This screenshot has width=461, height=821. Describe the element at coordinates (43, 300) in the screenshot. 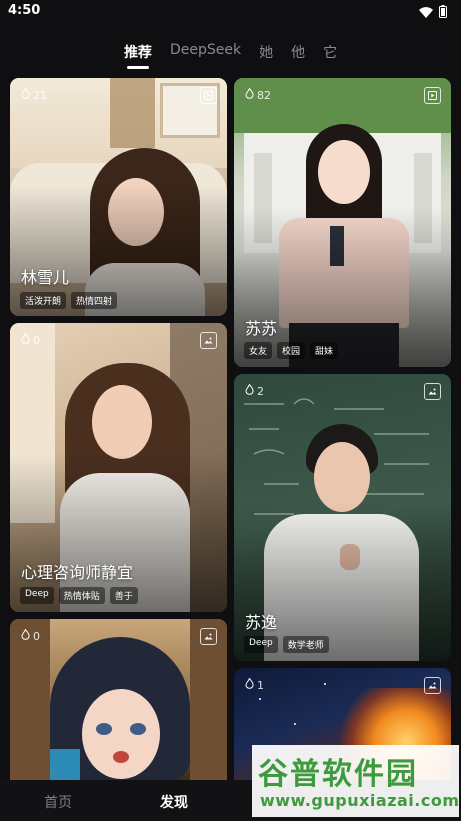

I see `tag: 活泼开朗` at that location.